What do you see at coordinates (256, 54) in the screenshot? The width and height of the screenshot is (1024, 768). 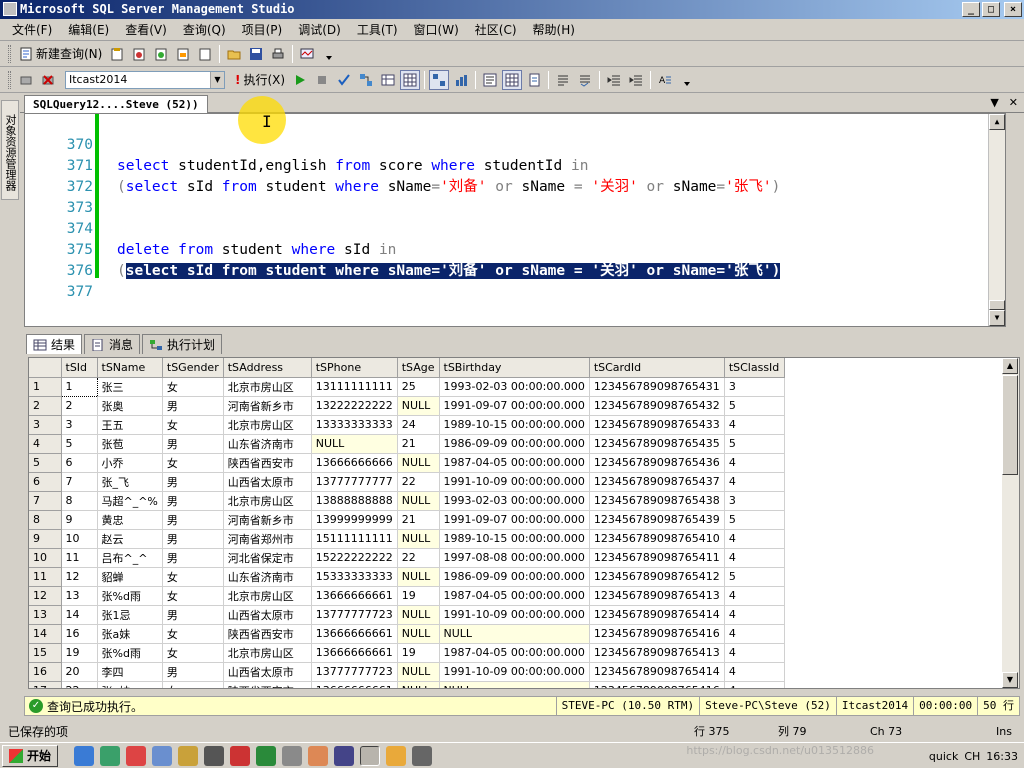 I see `save-icon` at bounding box center [256, 54].